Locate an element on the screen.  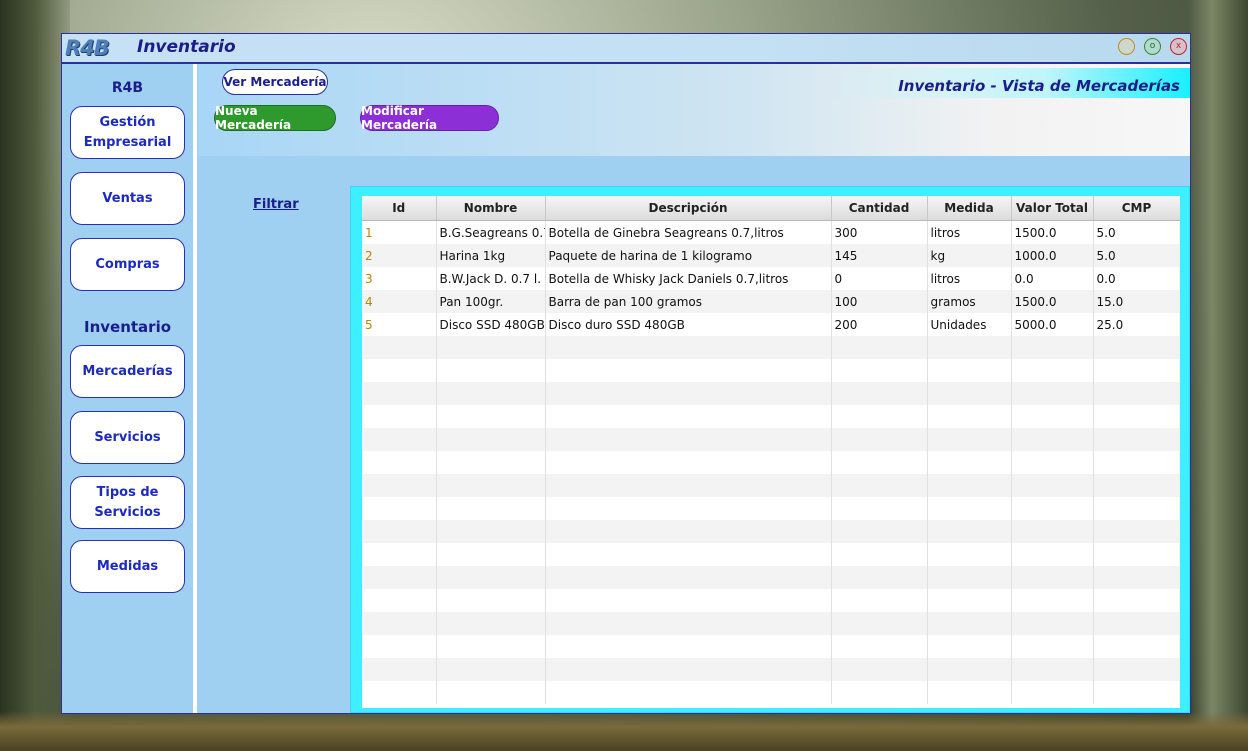
table-cell: 25.0 is located at coordinates (1136, 324).